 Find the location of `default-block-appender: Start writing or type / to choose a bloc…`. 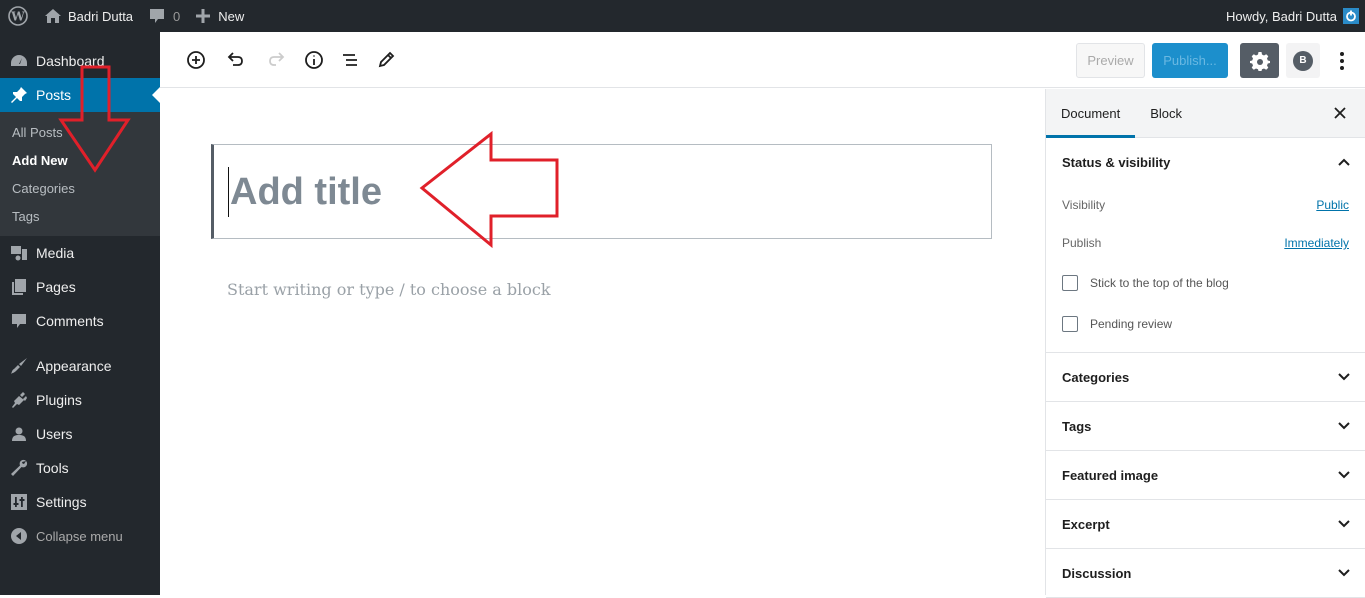

default-block-appender: Start writing or type / to choose a bloc… is located at coordinates (389, 289).